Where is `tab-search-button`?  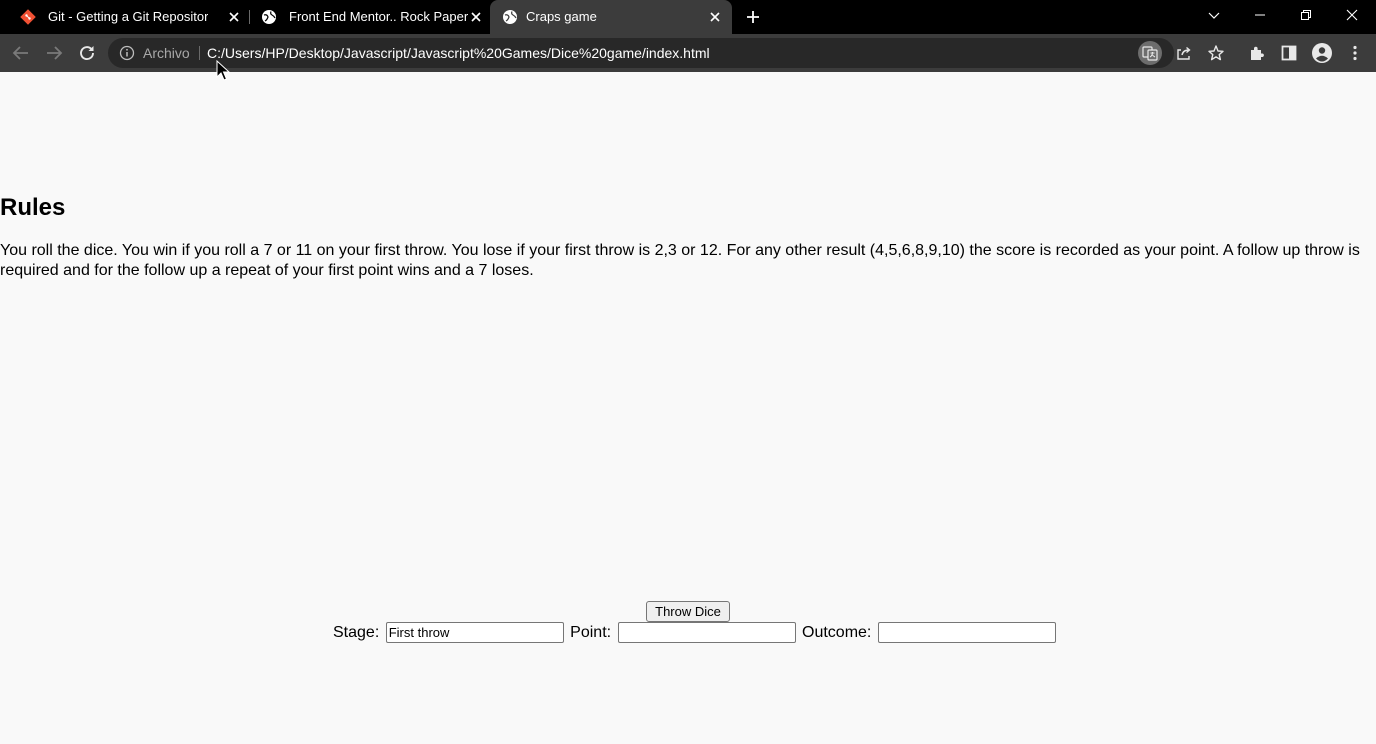
tab-search-button is located at coordinates (1214, 15).